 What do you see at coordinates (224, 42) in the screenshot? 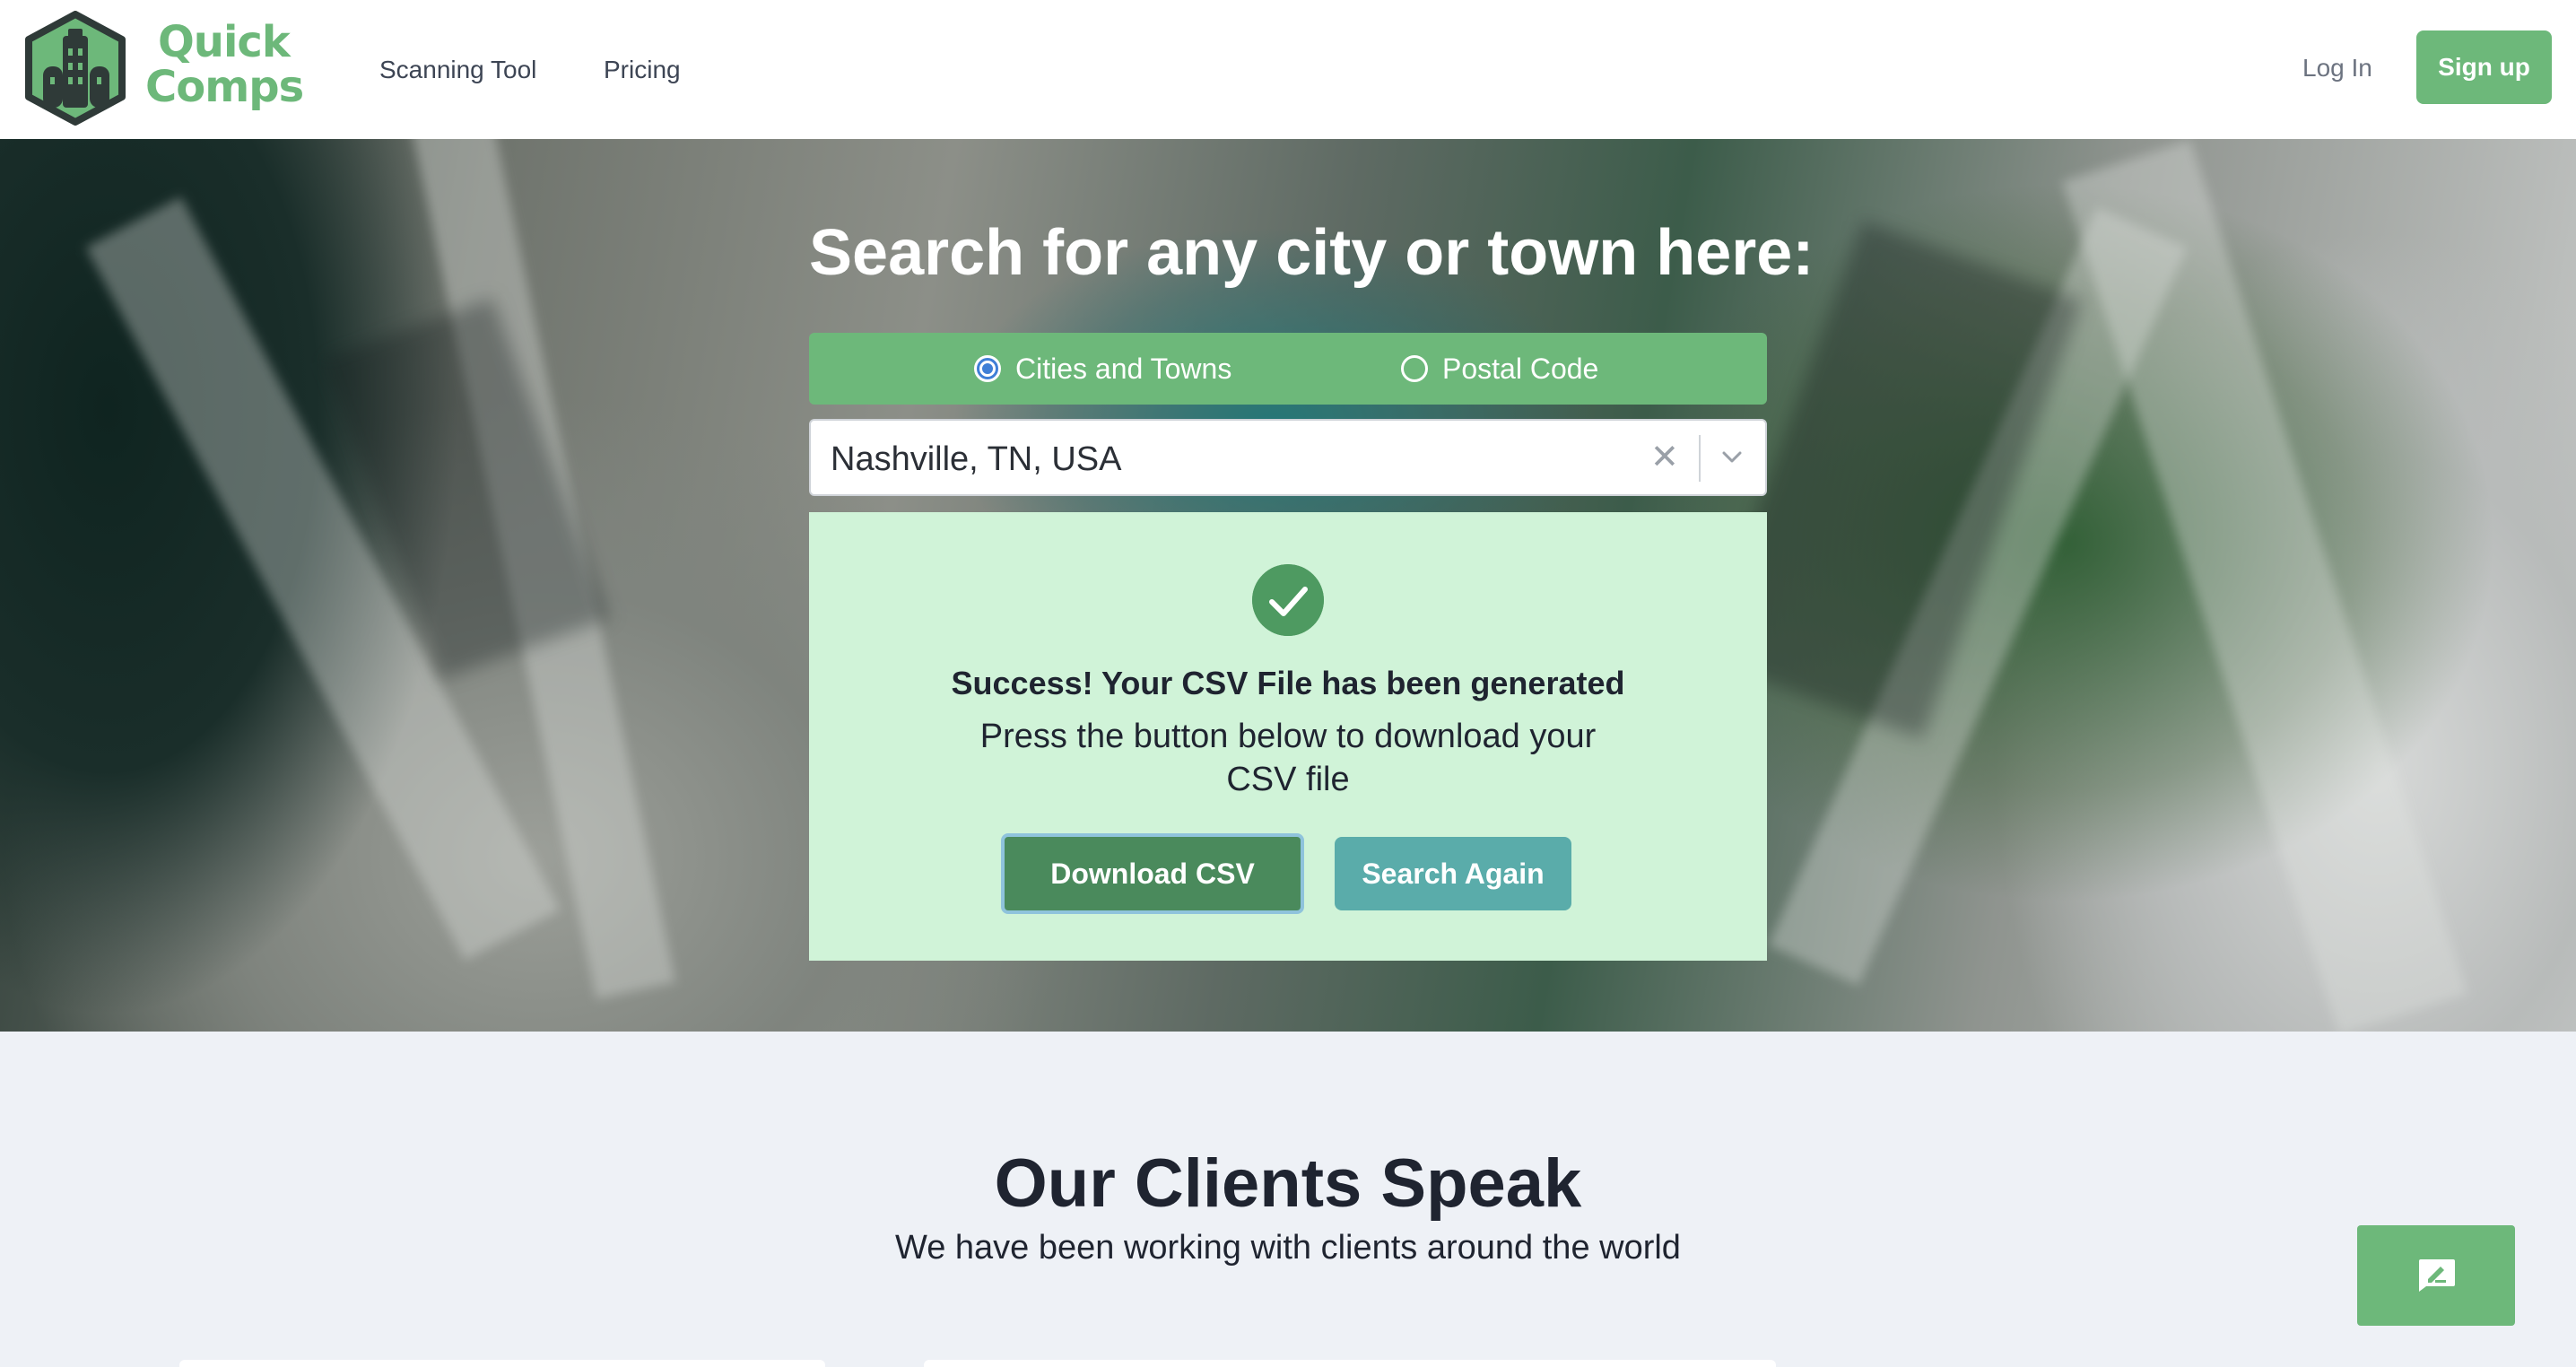
I see `brand-line-1: Quick` at bounding box center [224, 42].